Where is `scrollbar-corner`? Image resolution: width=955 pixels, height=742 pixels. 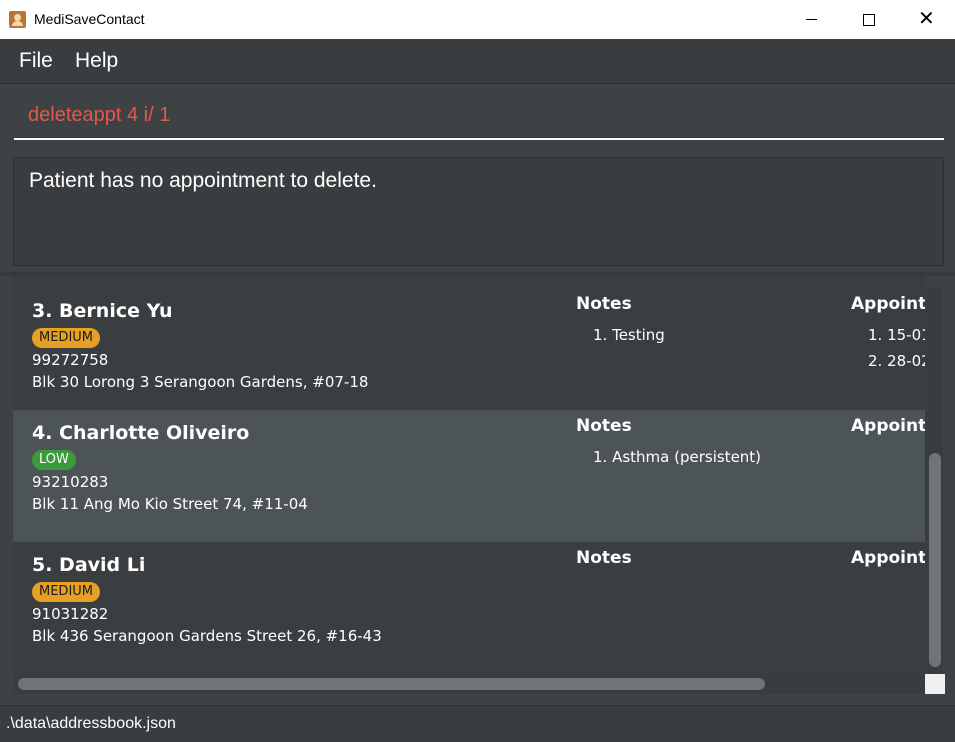 scrollbar-corner is located at coordinates (935, 684).